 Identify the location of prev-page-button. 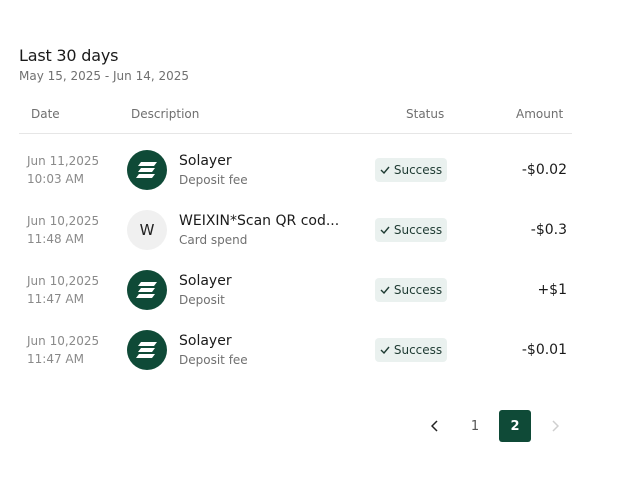
(435, 426).